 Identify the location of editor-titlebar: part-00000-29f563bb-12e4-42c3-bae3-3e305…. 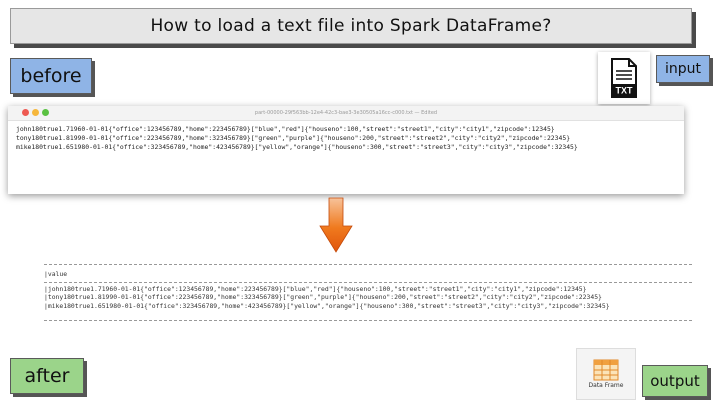
(346, 113).